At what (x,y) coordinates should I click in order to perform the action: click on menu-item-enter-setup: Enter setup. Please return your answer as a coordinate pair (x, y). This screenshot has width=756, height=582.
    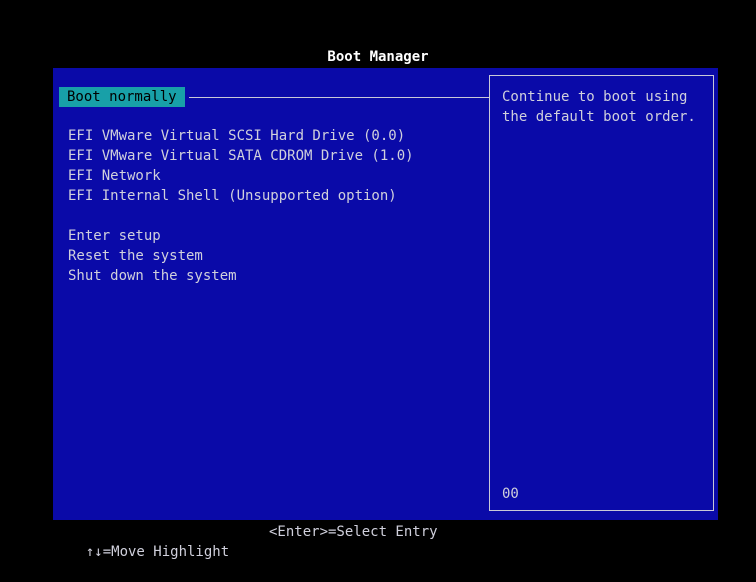
    Looking at the image, I should click on (114, 236).